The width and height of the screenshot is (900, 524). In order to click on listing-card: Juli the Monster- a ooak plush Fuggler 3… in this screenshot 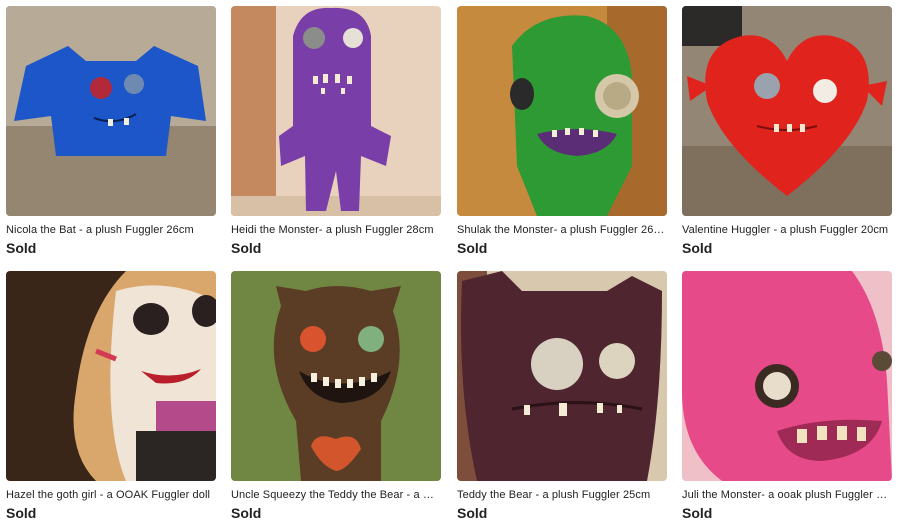, I will do `click(787, 396)`.